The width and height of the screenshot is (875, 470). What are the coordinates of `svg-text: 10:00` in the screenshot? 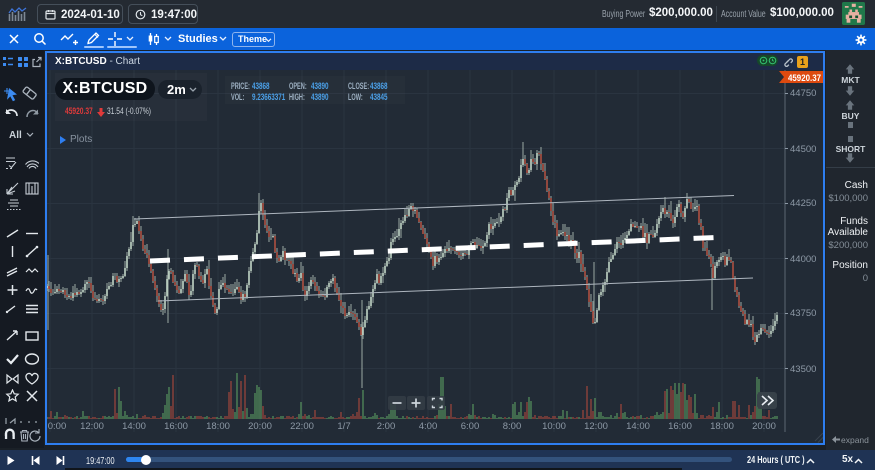 It's located at (554, 426).